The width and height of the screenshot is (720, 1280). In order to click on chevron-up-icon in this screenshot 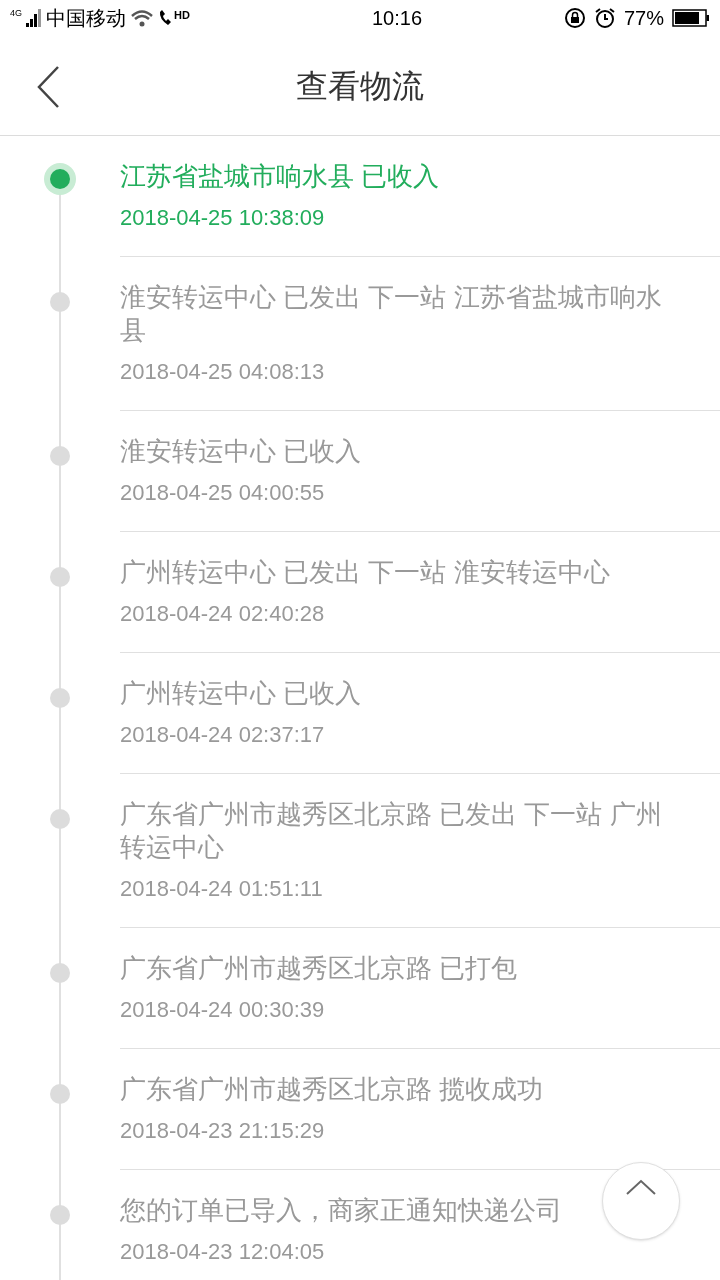, I will do `click(641, 1187)`.